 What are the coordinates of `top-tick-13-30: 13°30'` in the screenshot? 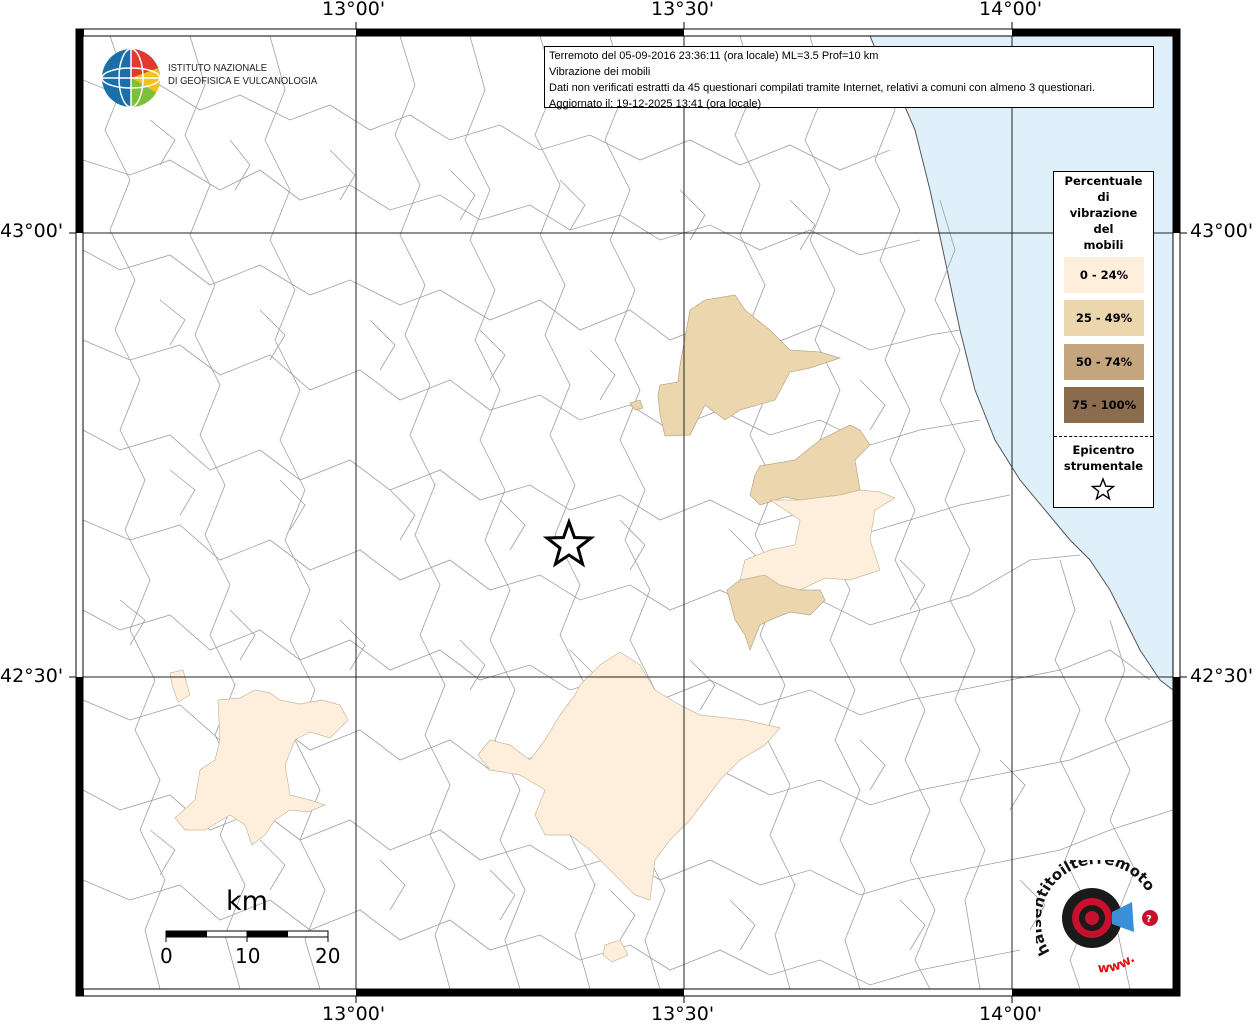 It's located at (683, 10).